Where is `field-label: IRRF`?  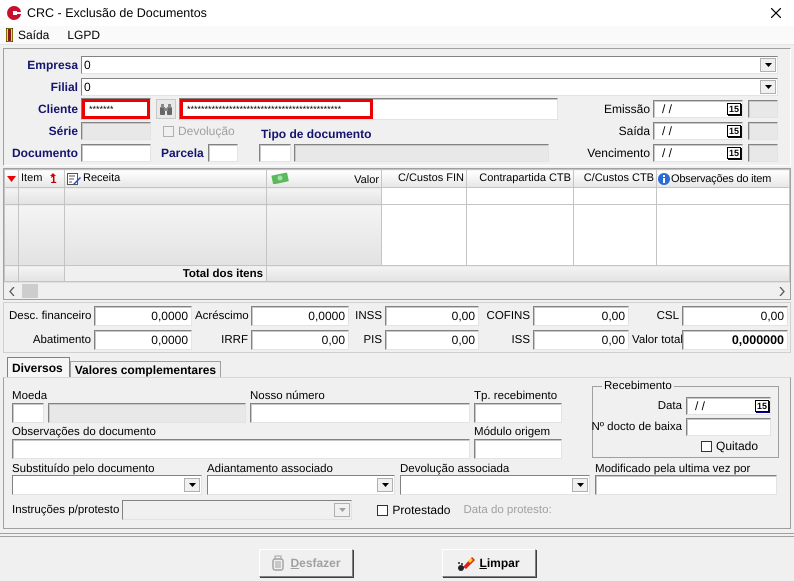 field-label: IRRF is located at coordinates (234, 340).